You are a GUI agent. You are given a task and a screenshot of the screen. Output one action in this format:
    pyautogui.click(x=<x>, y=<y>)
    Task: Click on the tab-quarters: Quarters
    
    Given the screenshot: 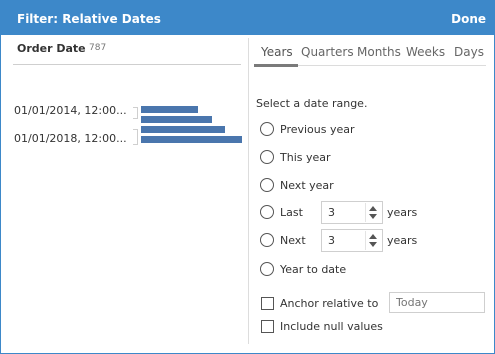 What is the action you would take?
    pyautogui.click(x=327, y=52)
    